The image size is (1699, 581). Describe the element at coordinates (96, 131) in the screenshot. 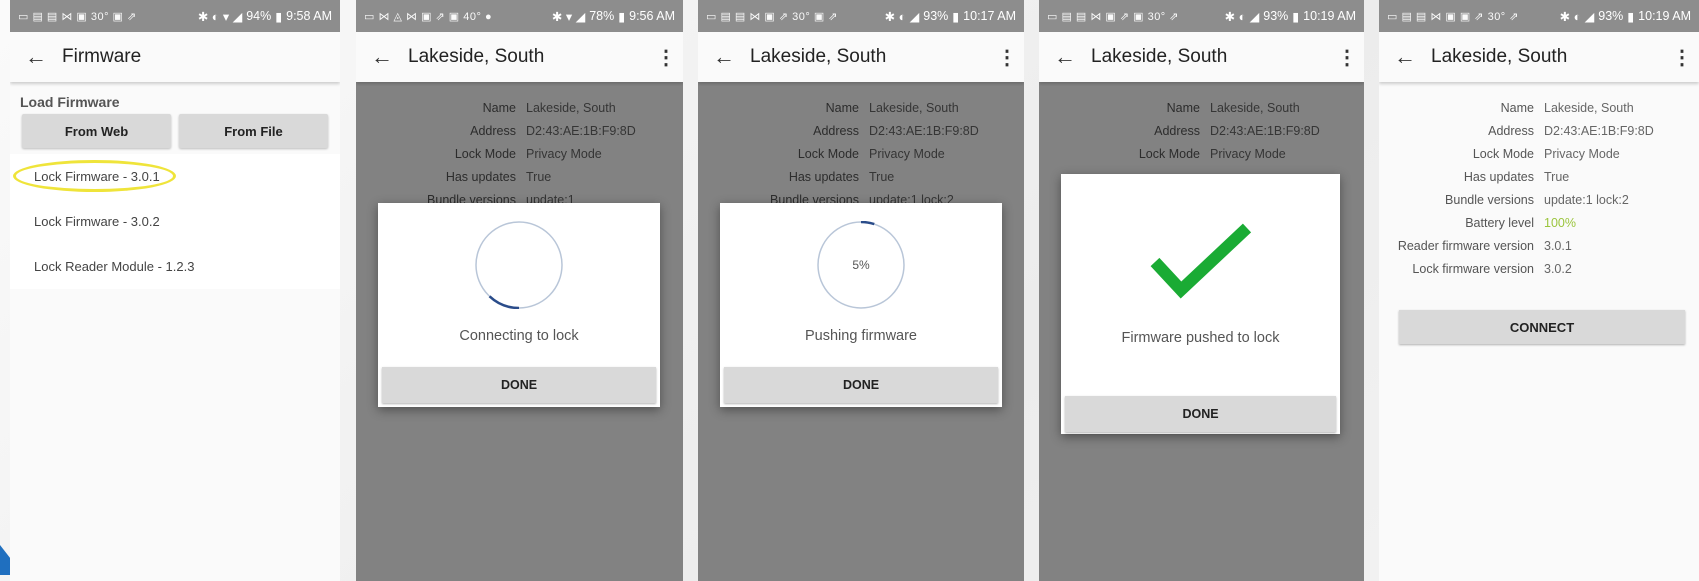

I see `from-web-button: From Web` at that location.